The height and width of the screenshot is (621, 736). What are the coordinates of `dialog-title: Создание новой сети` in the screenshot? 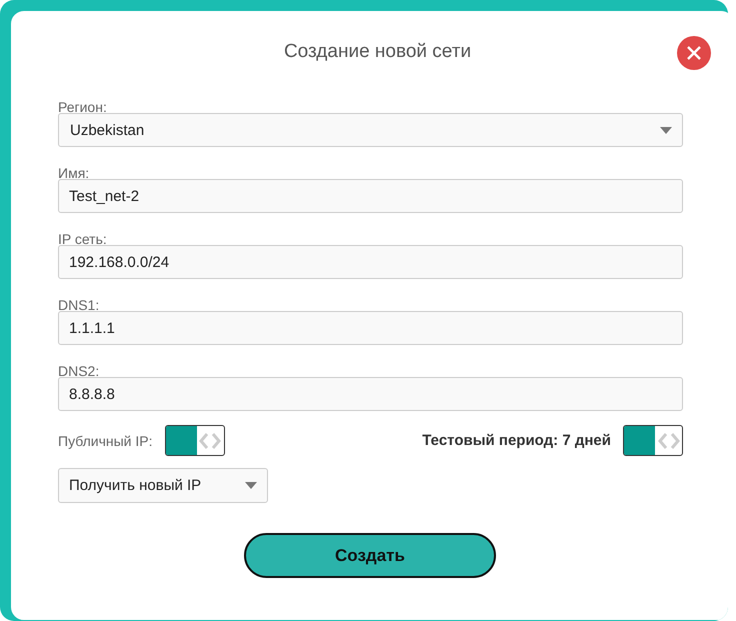 It's located at (377, 52).